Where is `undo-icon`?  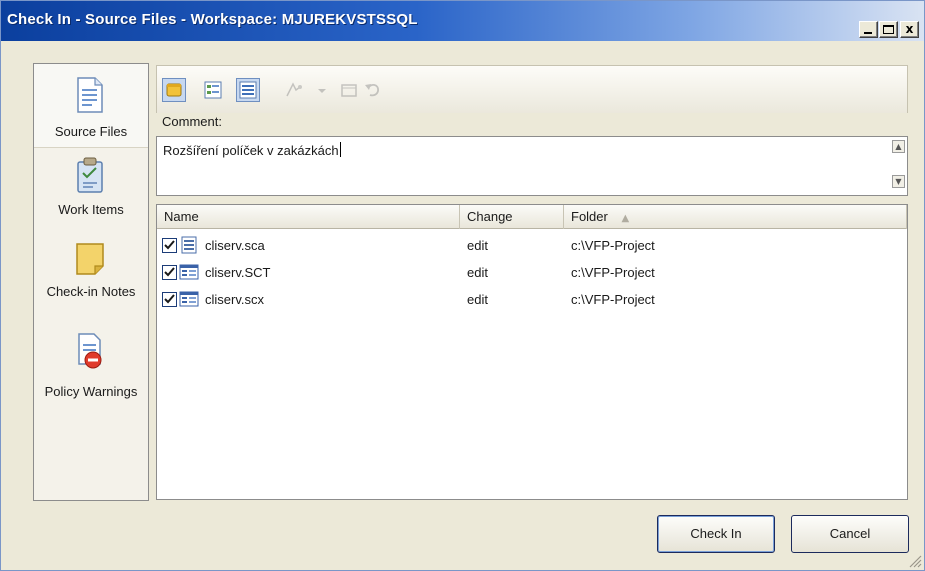
undo-icon is located at coordinates (372, 90).